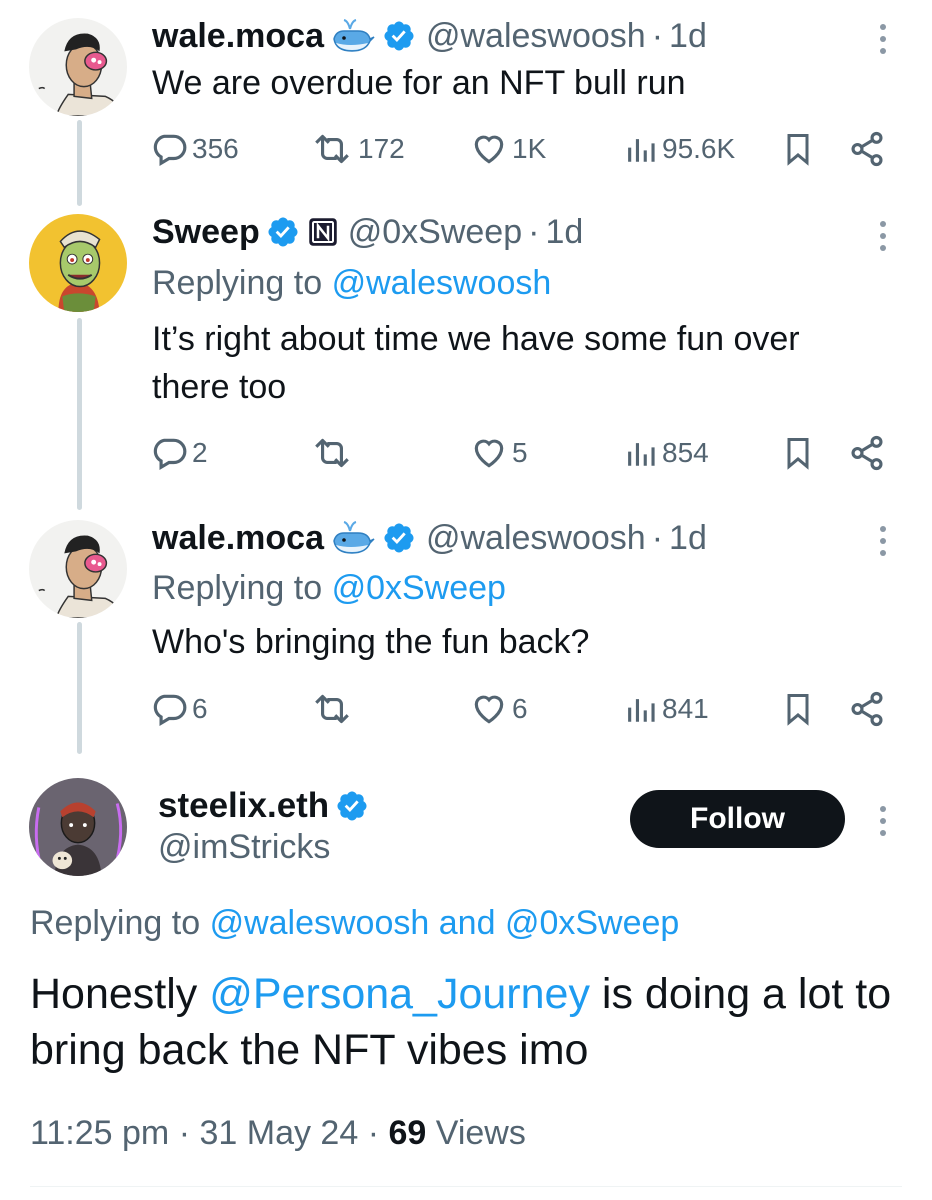 The image size is (932, 1200). I want to click on reply-button: 2, so click(179, 453).